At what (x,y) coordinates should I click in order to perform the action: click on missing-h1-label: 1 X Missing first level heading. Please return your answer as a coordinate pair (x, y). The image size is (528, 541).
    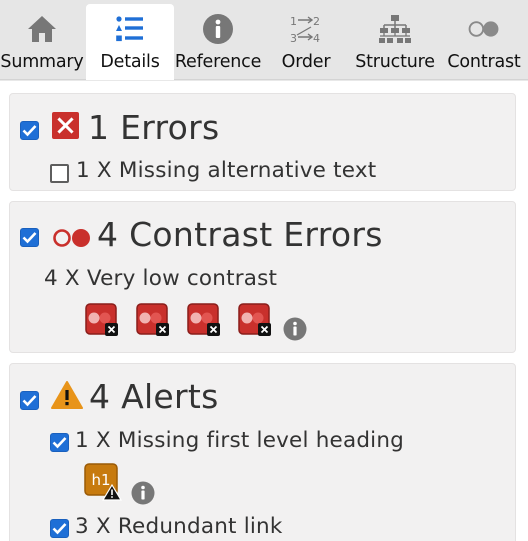
    Looking at the image, I should click on (240, 440).